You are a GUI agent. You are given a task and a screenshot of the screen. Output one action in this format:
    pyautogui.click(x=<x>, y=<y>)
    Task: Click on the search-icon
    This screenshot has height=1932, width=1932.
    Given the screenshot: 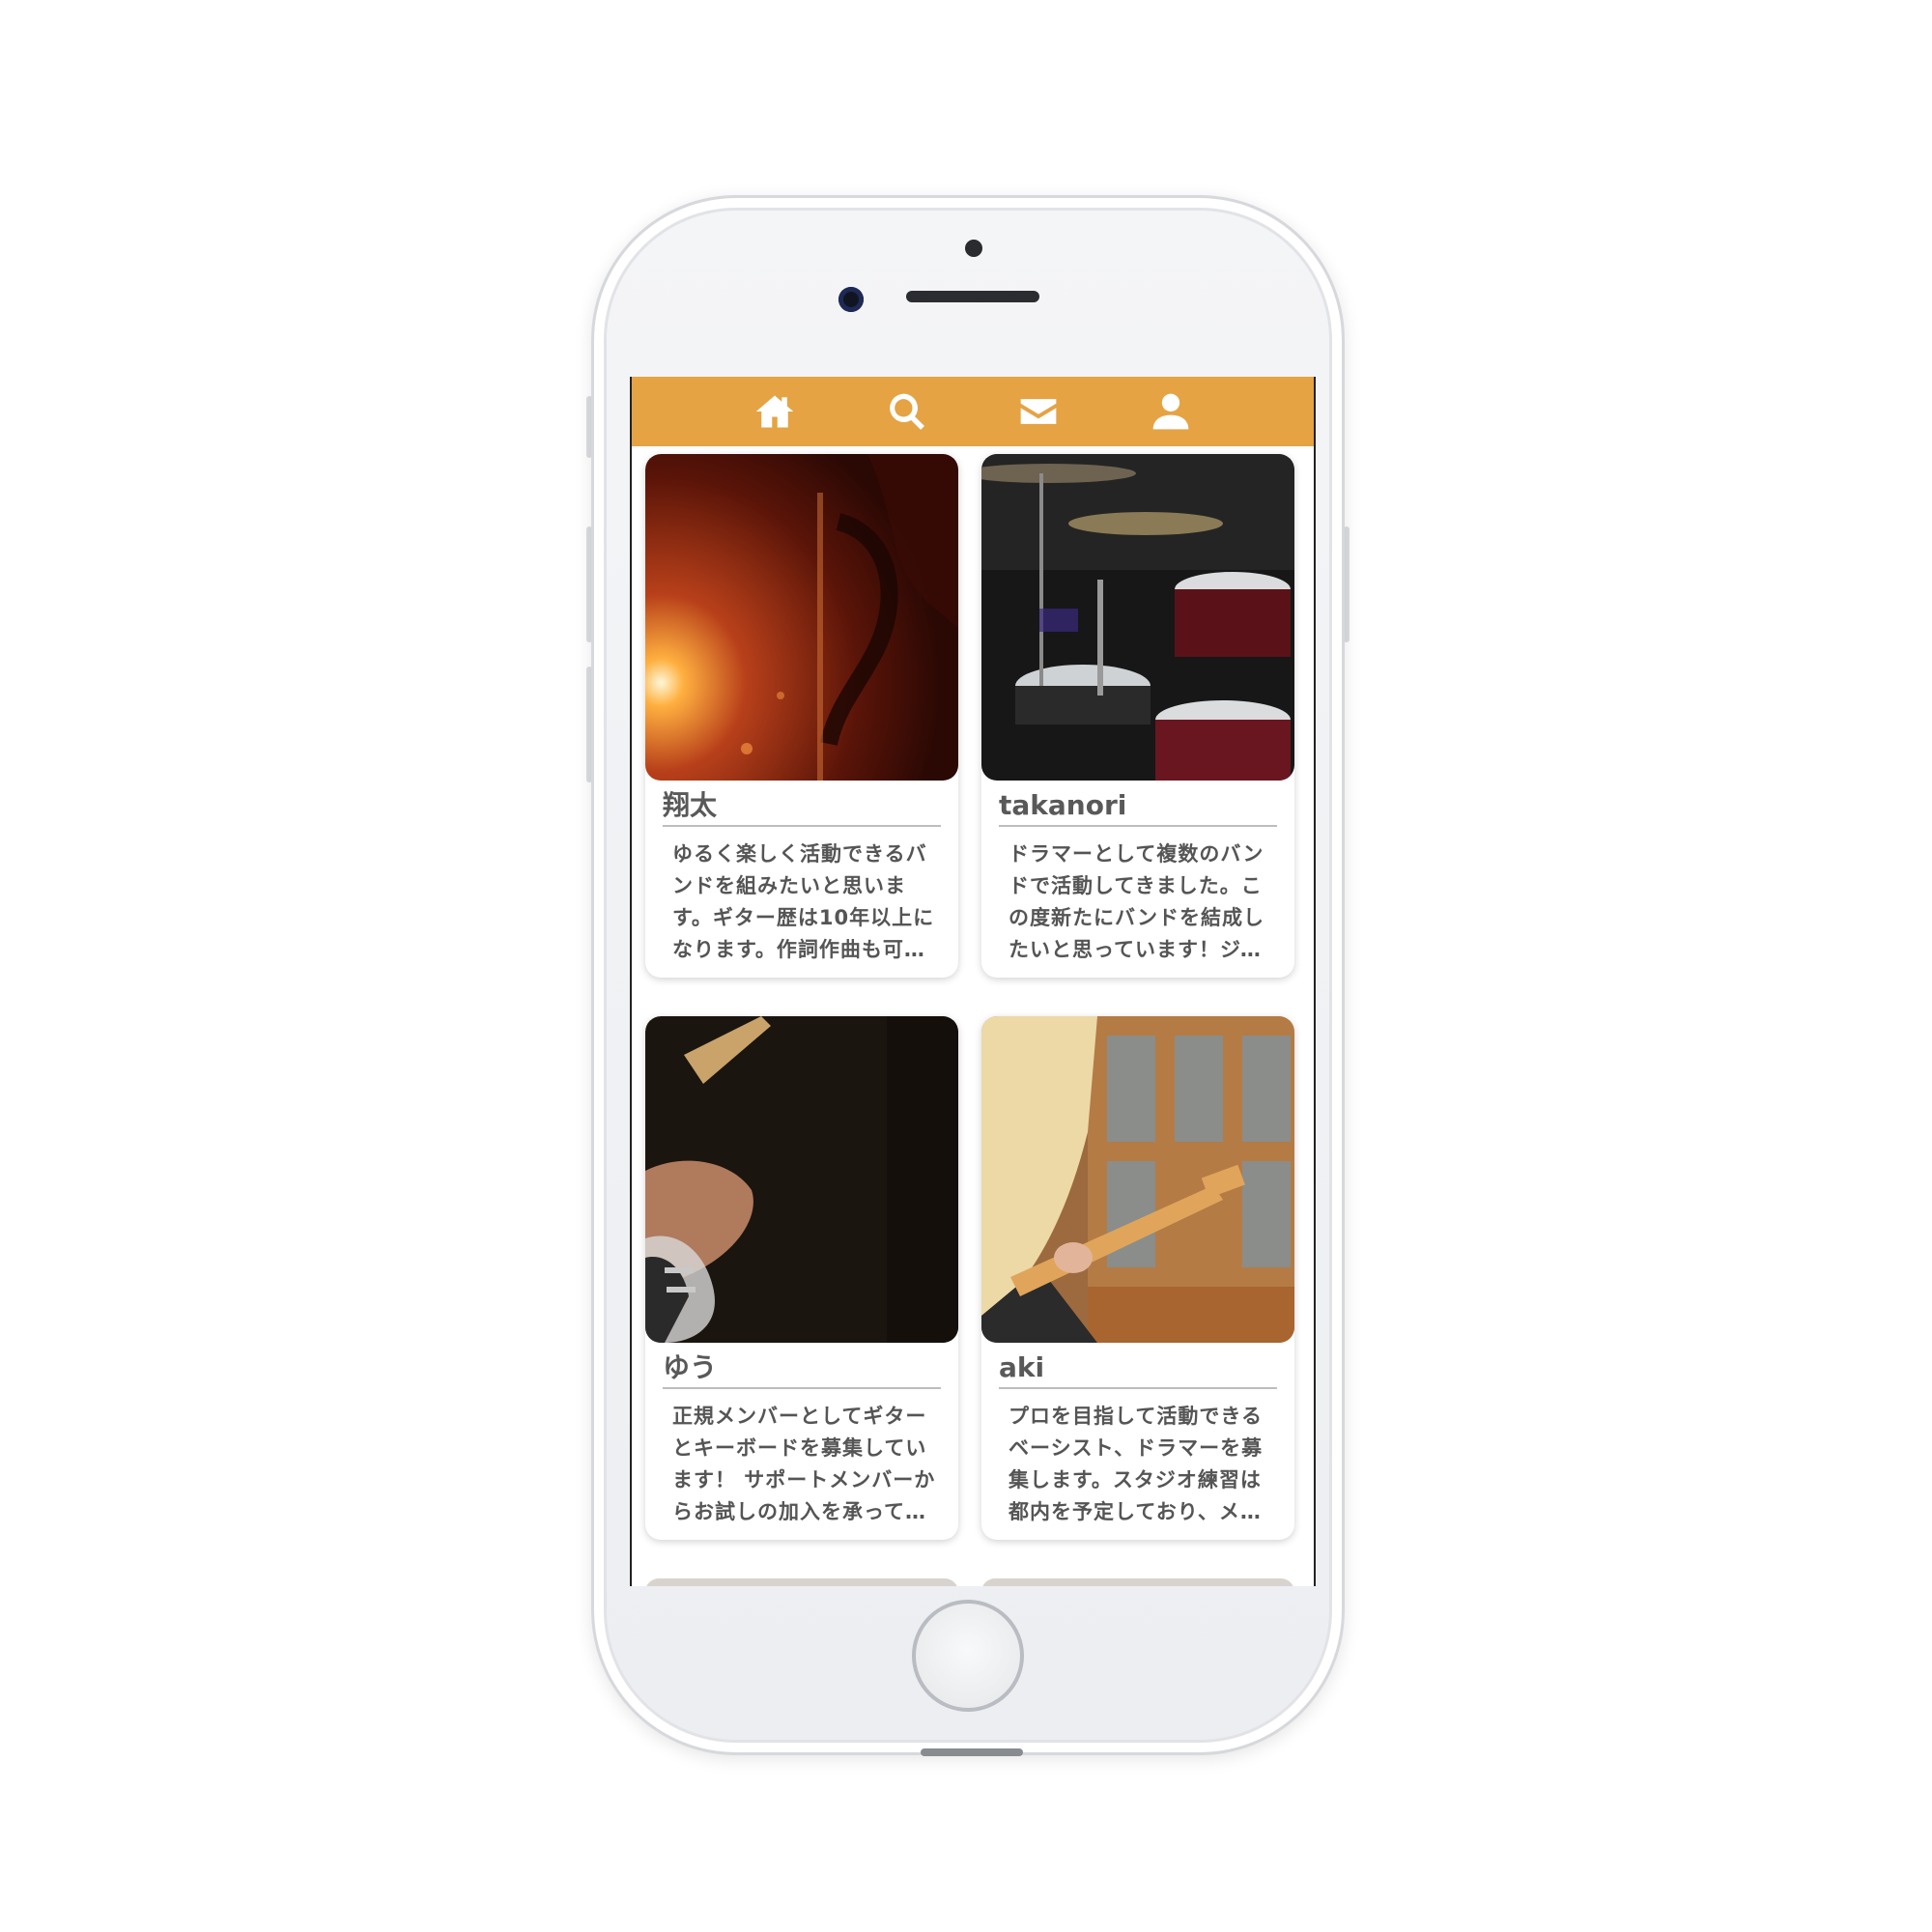 What is the action you would take?
    pyautogui.click(x=907, y=411)
    